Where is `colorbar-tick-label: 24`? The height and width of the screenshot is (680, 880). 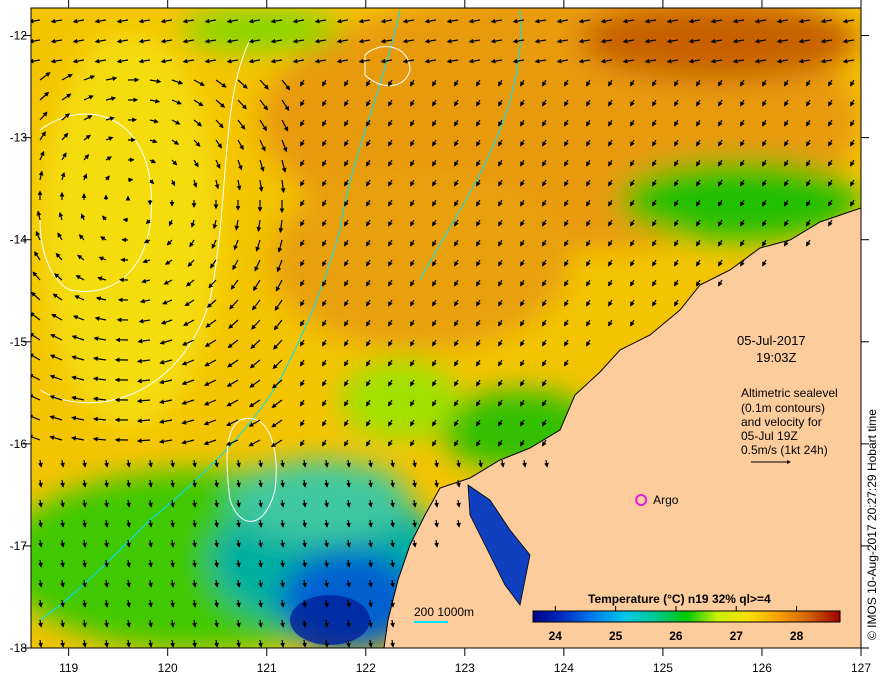 colorbar-tick-label: 24 is located at coordinates (556, 636).